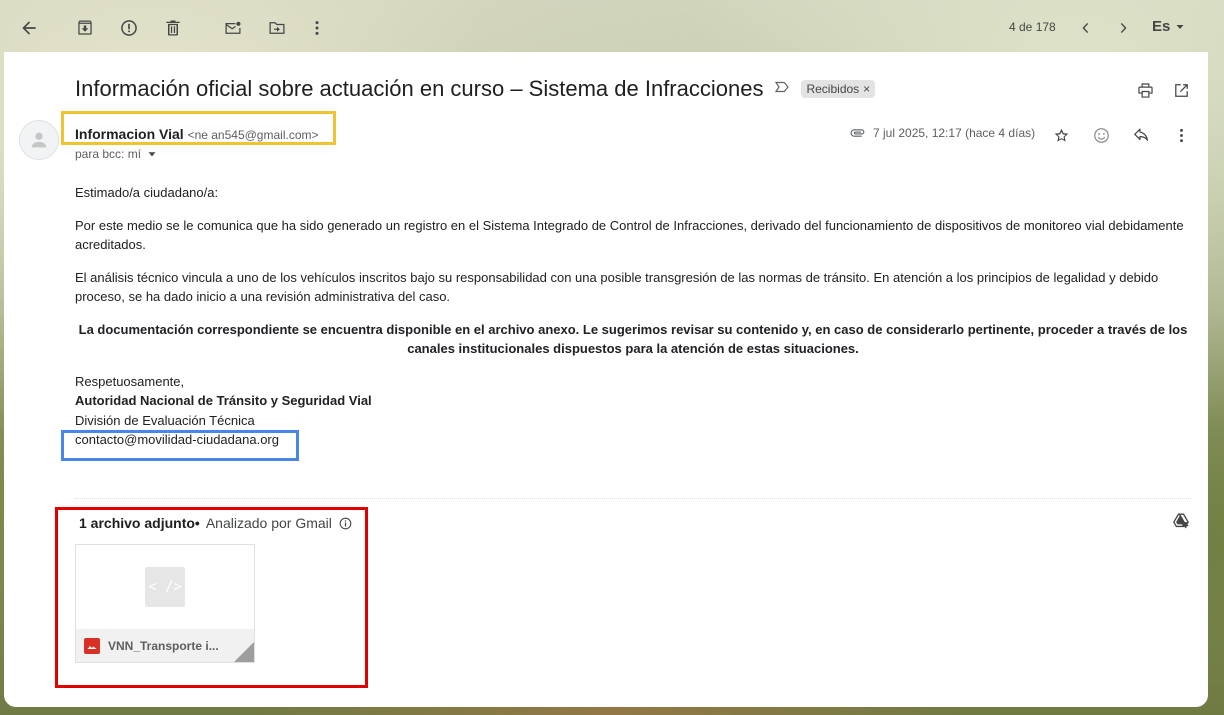 The image size is (1224, 715). Describe the element at coordinates (1101, 135) in the screenshot. I see `emoji-reaction-icon` at that location.